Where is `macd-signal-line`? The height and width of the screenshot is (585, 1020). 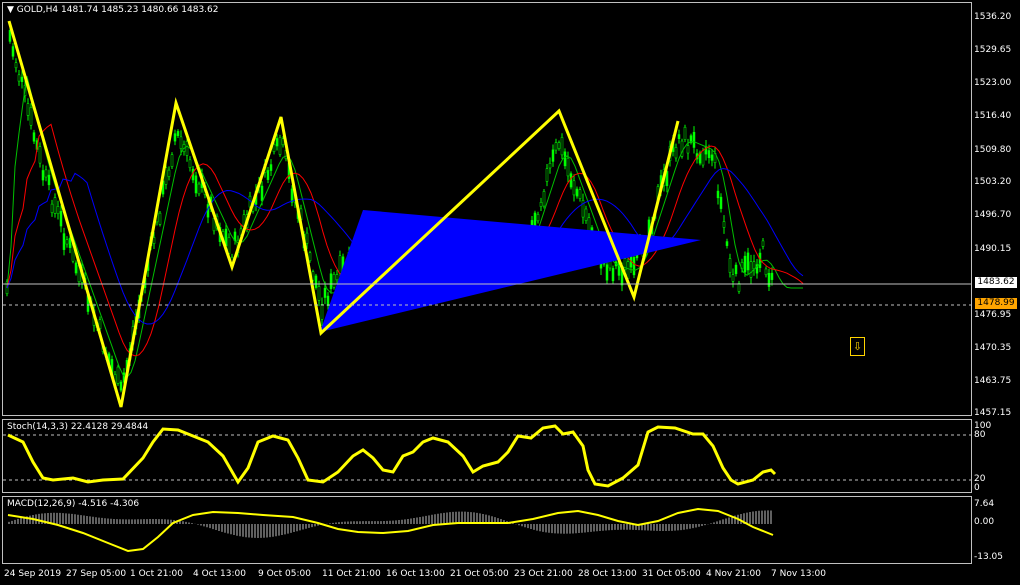
macd-signal-line is located at coordinates (390, 530).